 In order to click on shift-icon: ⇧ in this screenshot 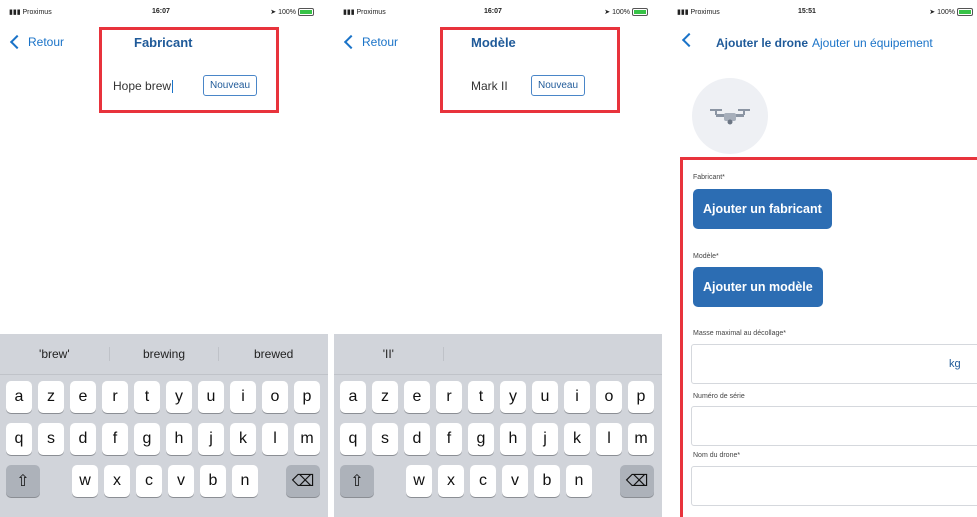, I will do `click(23, 481)`.